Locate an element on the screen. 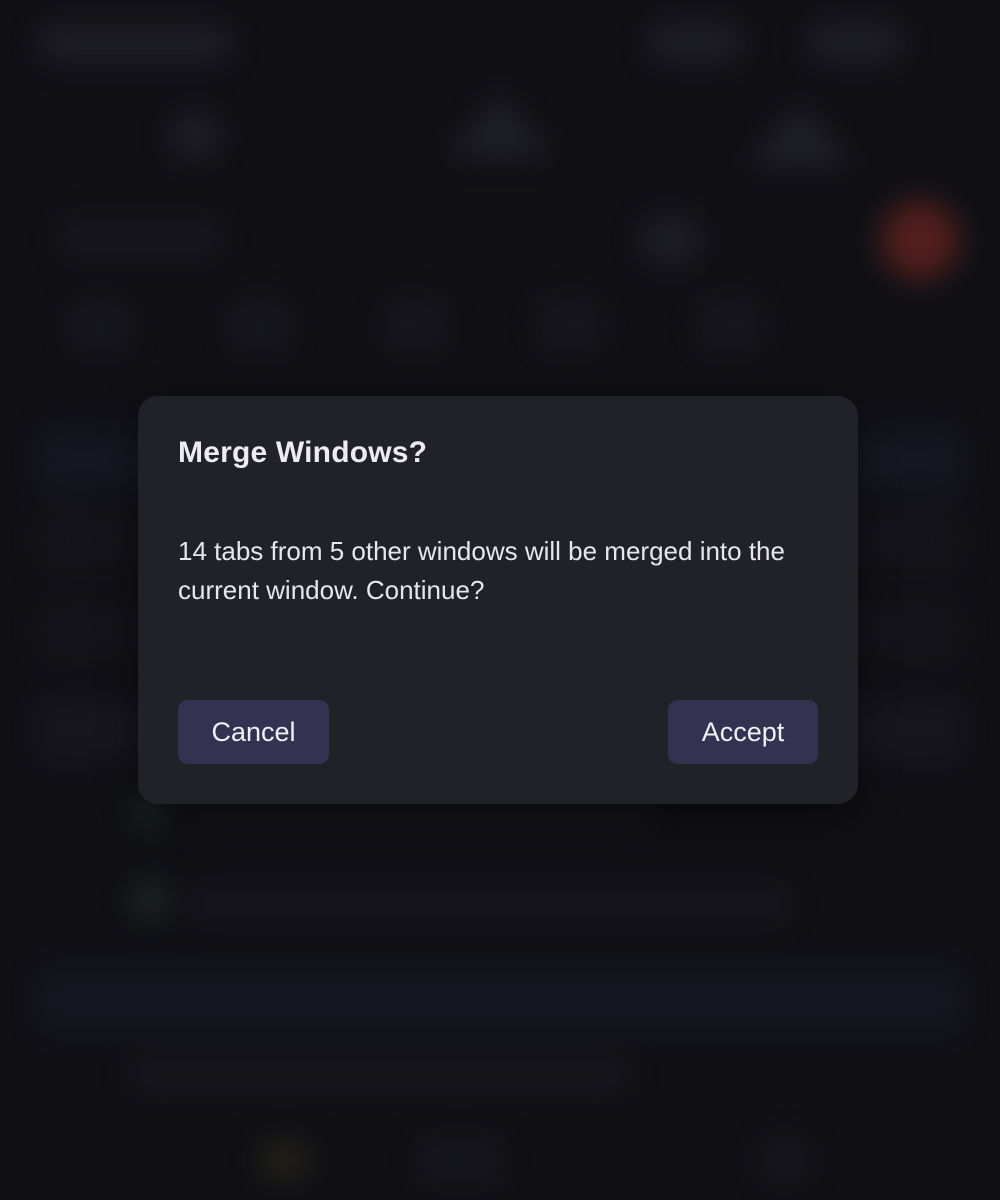  accept-button: Accept is located at coordinates (743, 732).